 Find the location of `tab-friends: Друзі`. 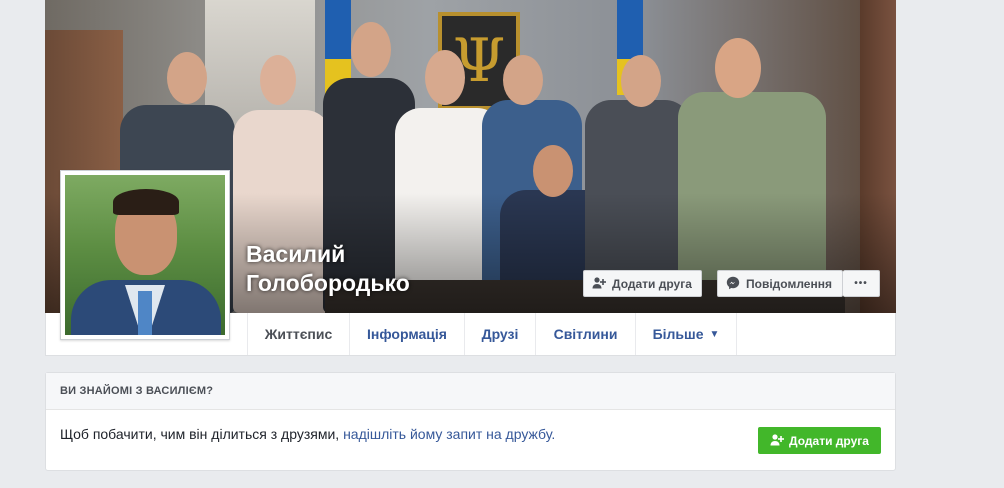

tab-friends: Друзі is located at coordinates (499, 334).